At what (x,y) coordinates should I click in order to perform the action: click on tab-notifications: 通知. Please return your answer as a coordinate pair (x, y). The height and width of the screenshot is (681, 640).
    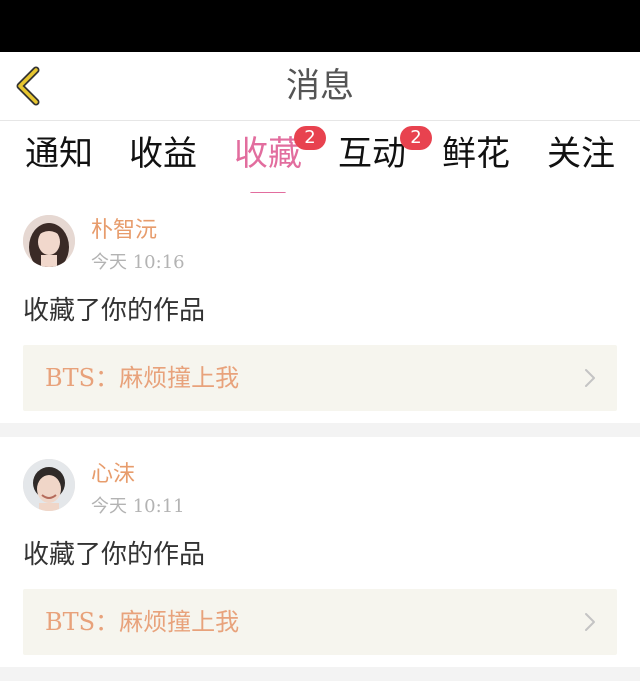
    Looking at the image, I should click on (59, 158).